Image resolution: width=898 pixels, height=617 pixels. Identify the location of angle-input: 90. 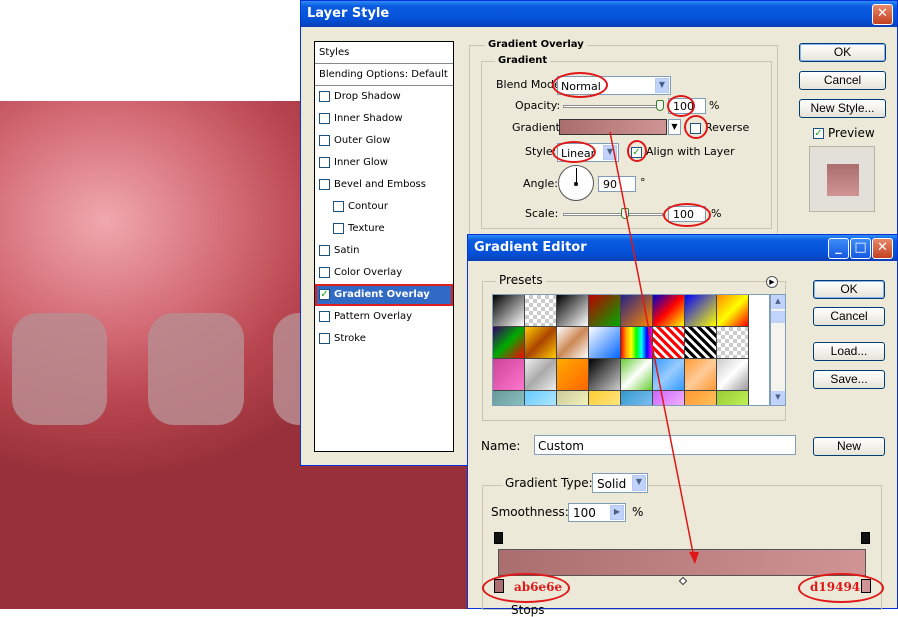
(617, 184).